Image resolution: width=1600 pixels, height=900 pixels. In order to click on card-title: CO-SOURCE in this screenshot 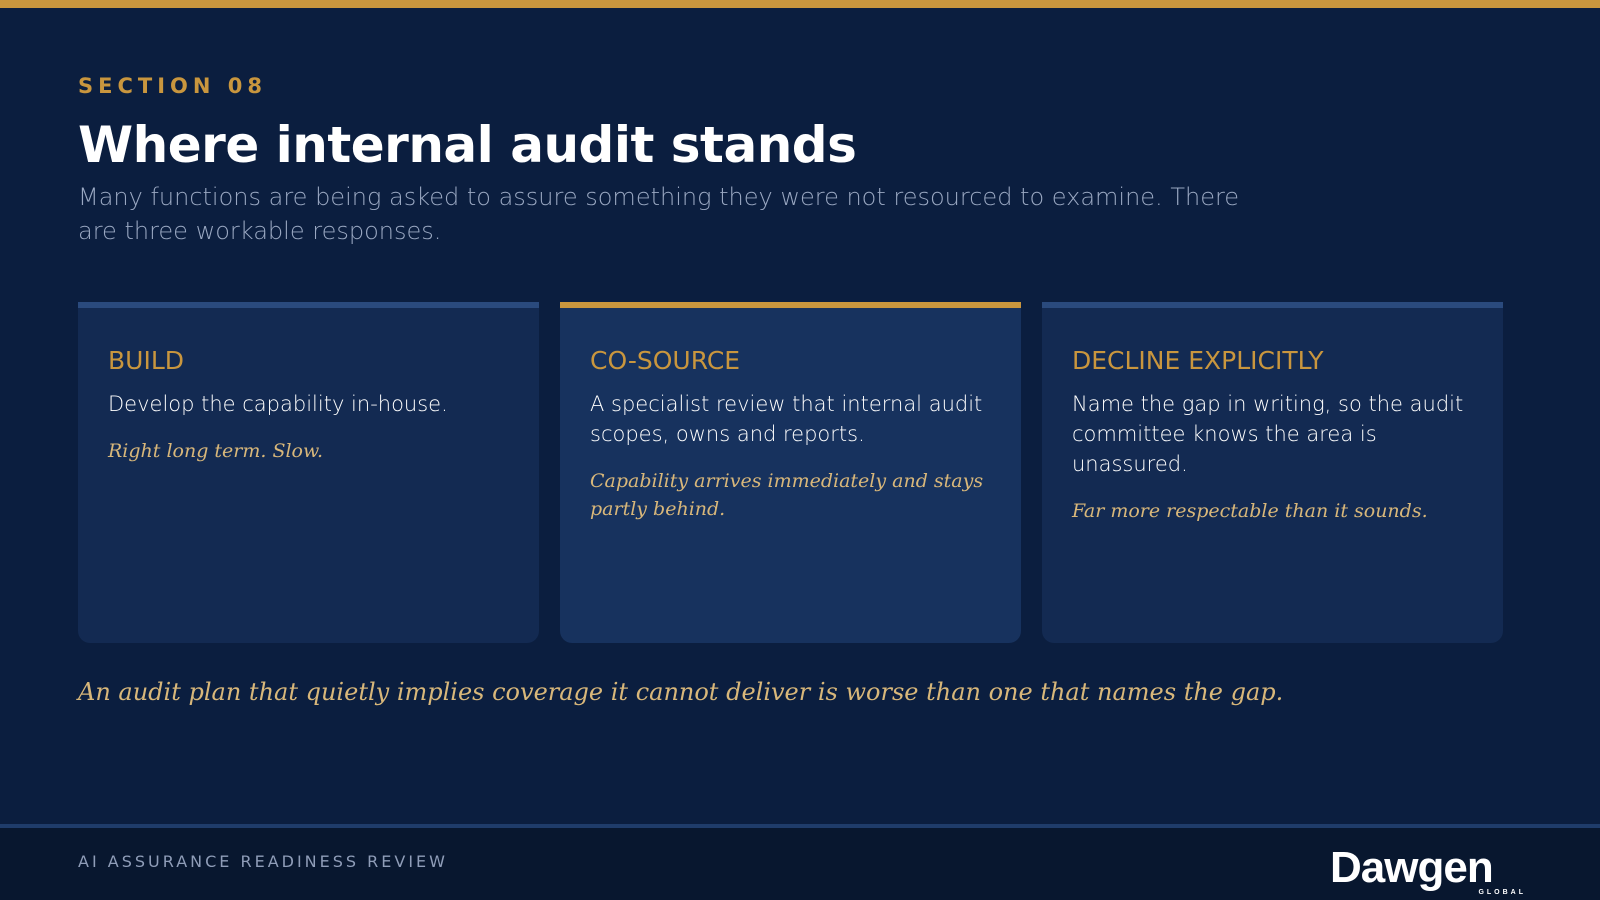, I will do `click(665, 360)`.